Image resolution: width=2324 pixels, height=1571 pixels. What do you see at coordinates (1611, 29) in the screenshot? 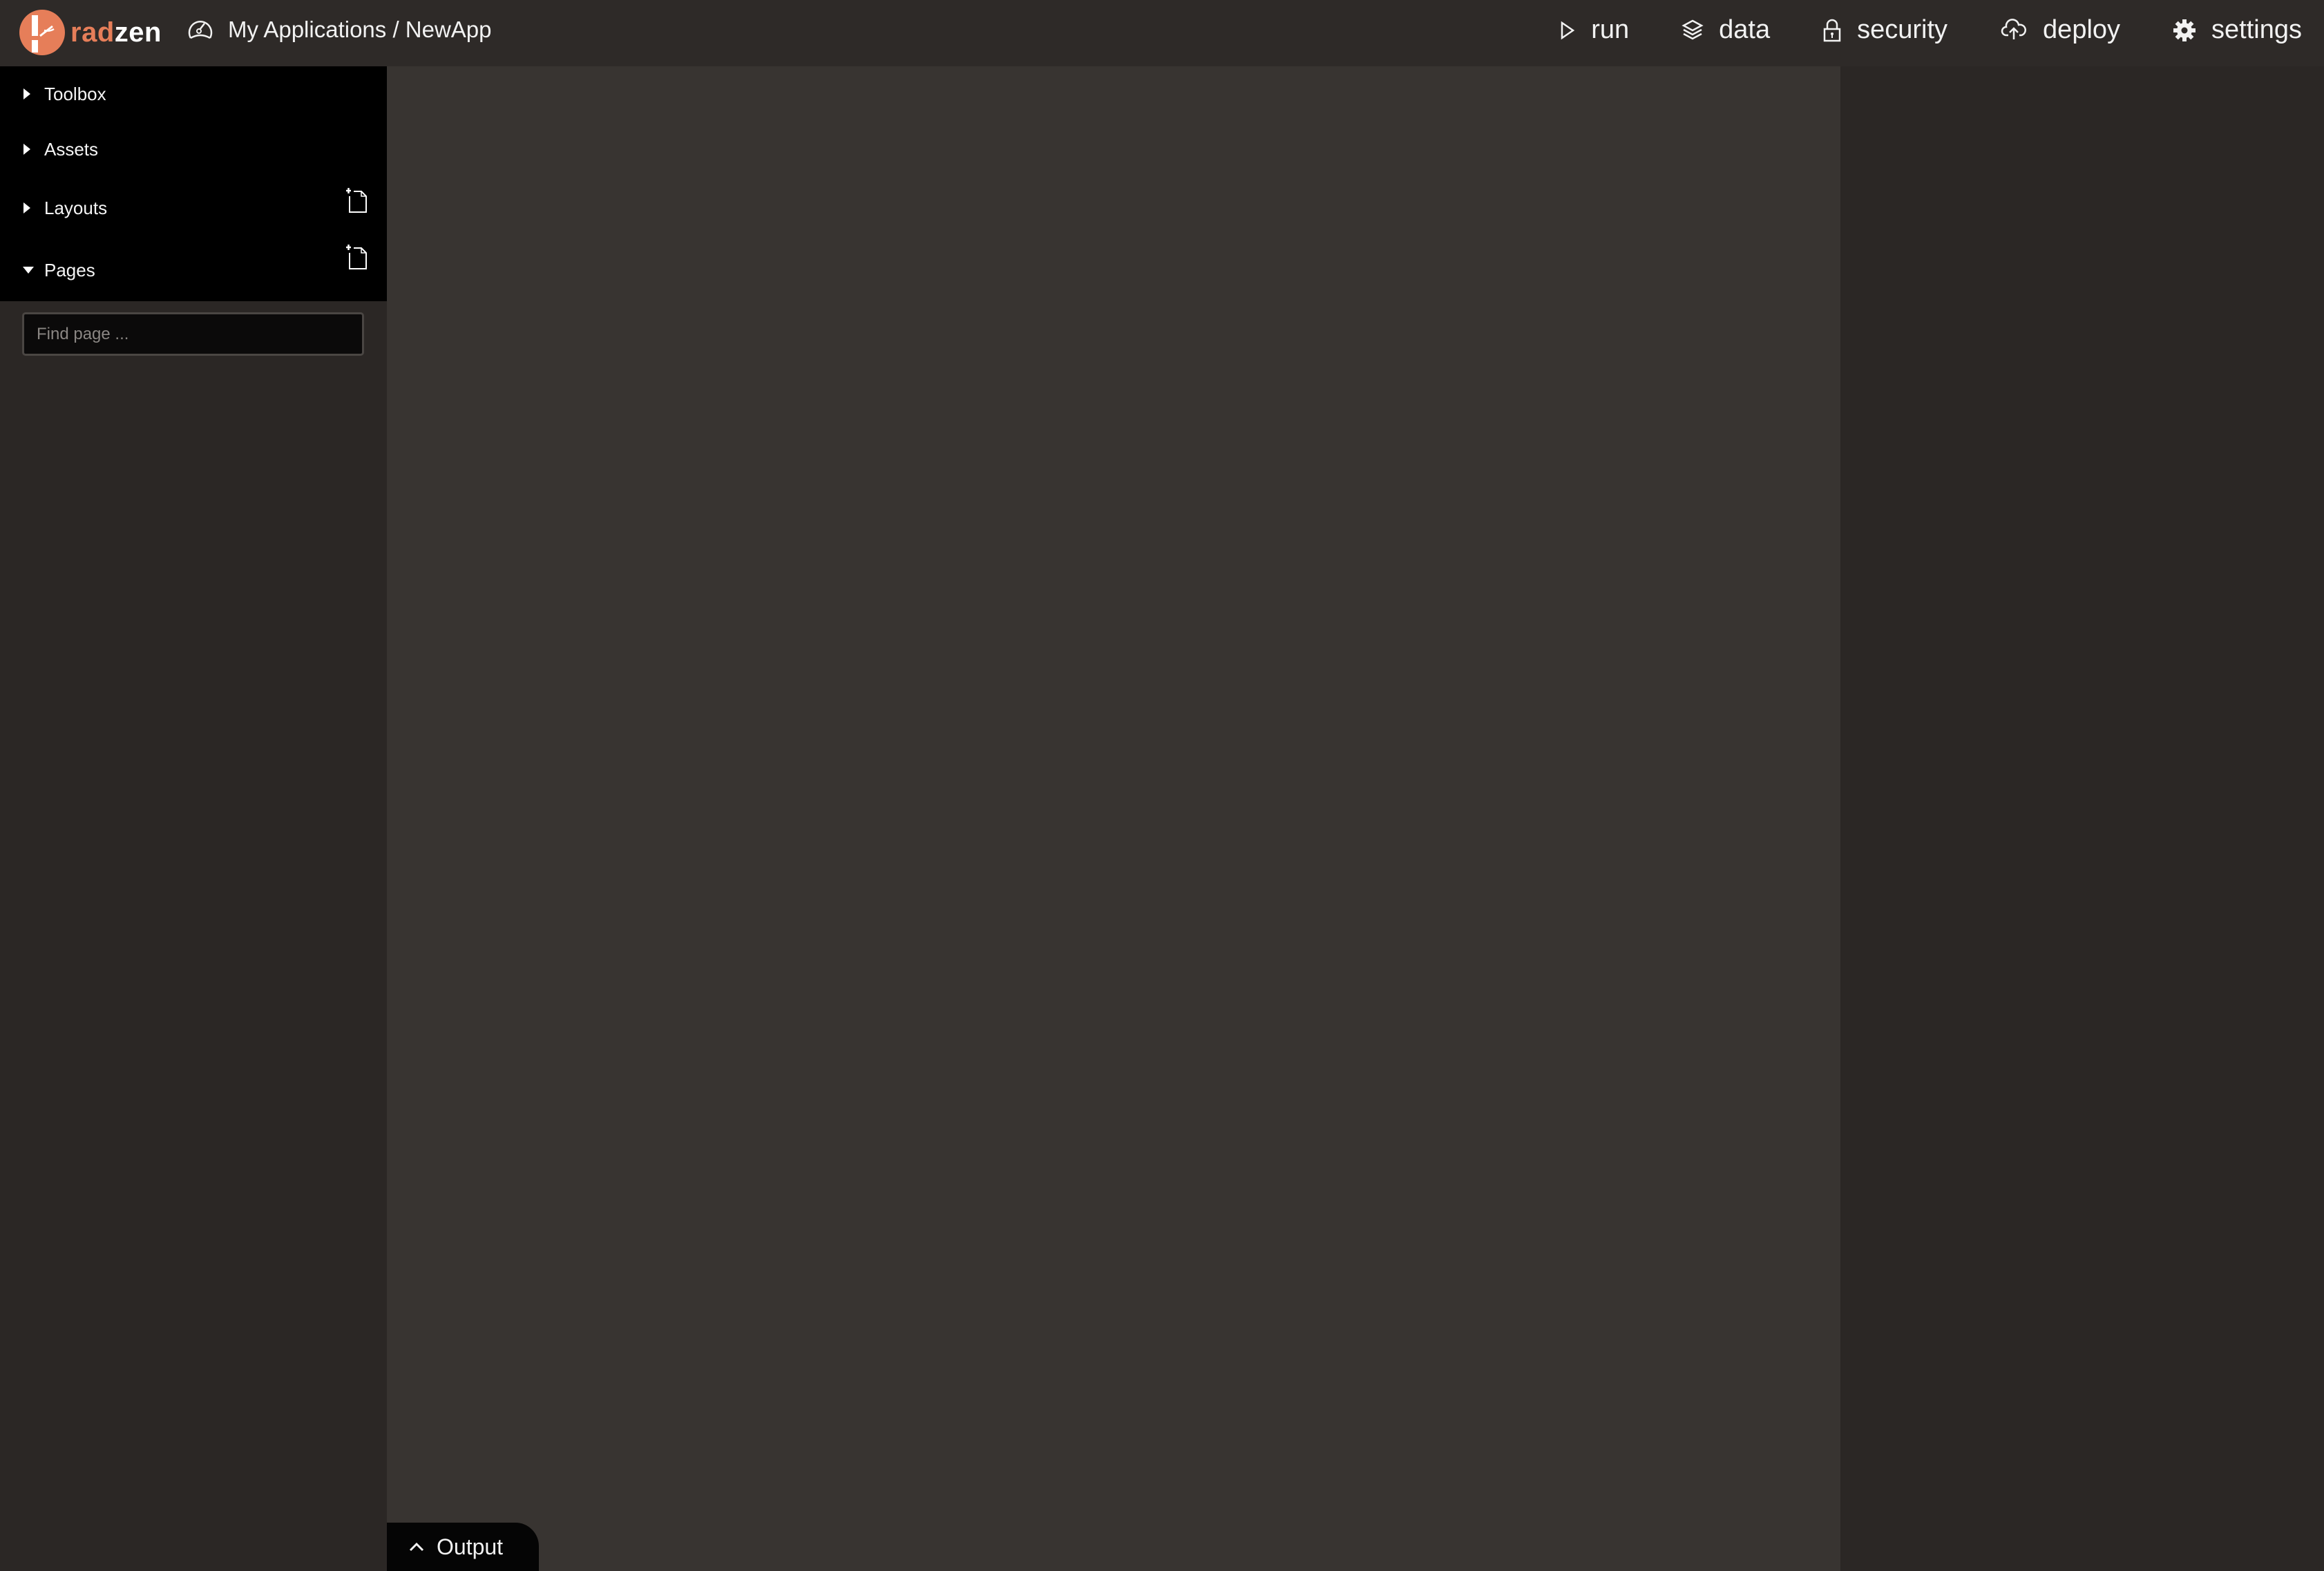
I see `nav-run-label: run` at bounding box center [1611, 29].